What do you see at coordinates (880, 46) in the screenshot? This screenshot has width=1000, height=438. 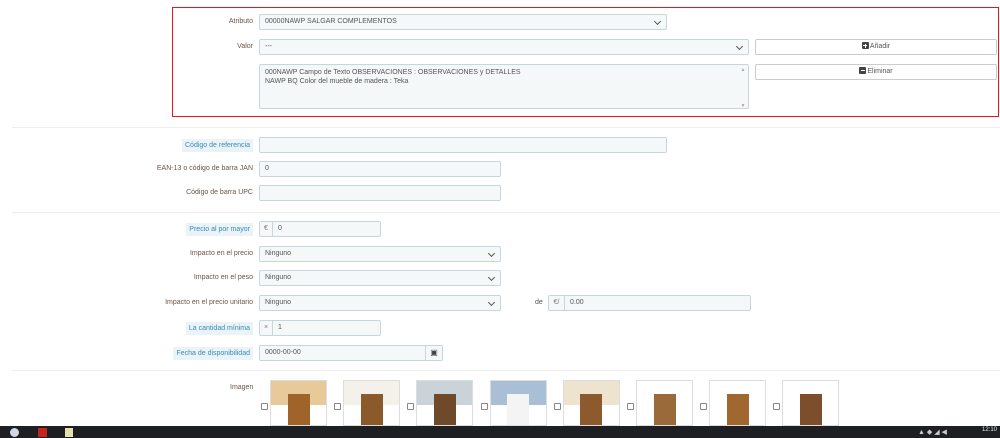 I see `add-button-label: Añadir` at bounding box center [880, 46].